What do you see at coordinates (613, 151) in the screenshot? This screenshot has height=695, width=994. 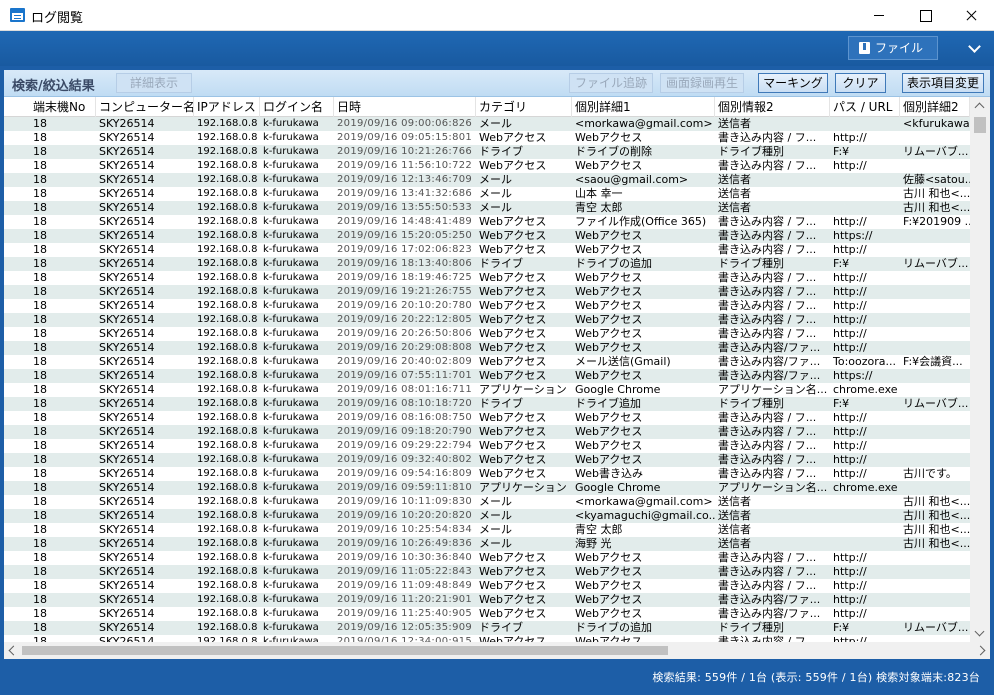 I see `cell-detail1: ドライブの削除` at bounding box center [613, 151].